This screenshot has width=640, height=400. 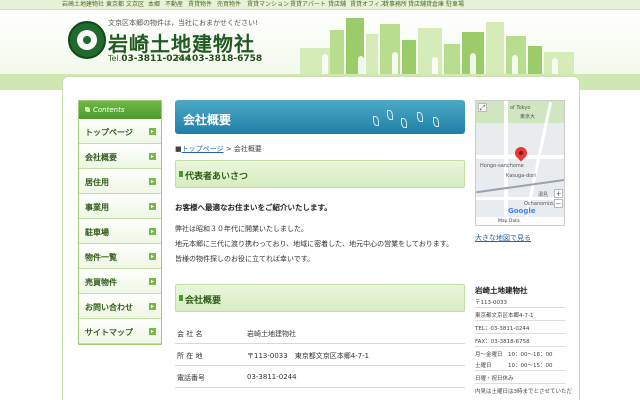 What do you see at coordinates (120, 231) in the screenshot?
I see `sidebar-item-parking: 駐車場 ▸` at bounding box center [120, 231].